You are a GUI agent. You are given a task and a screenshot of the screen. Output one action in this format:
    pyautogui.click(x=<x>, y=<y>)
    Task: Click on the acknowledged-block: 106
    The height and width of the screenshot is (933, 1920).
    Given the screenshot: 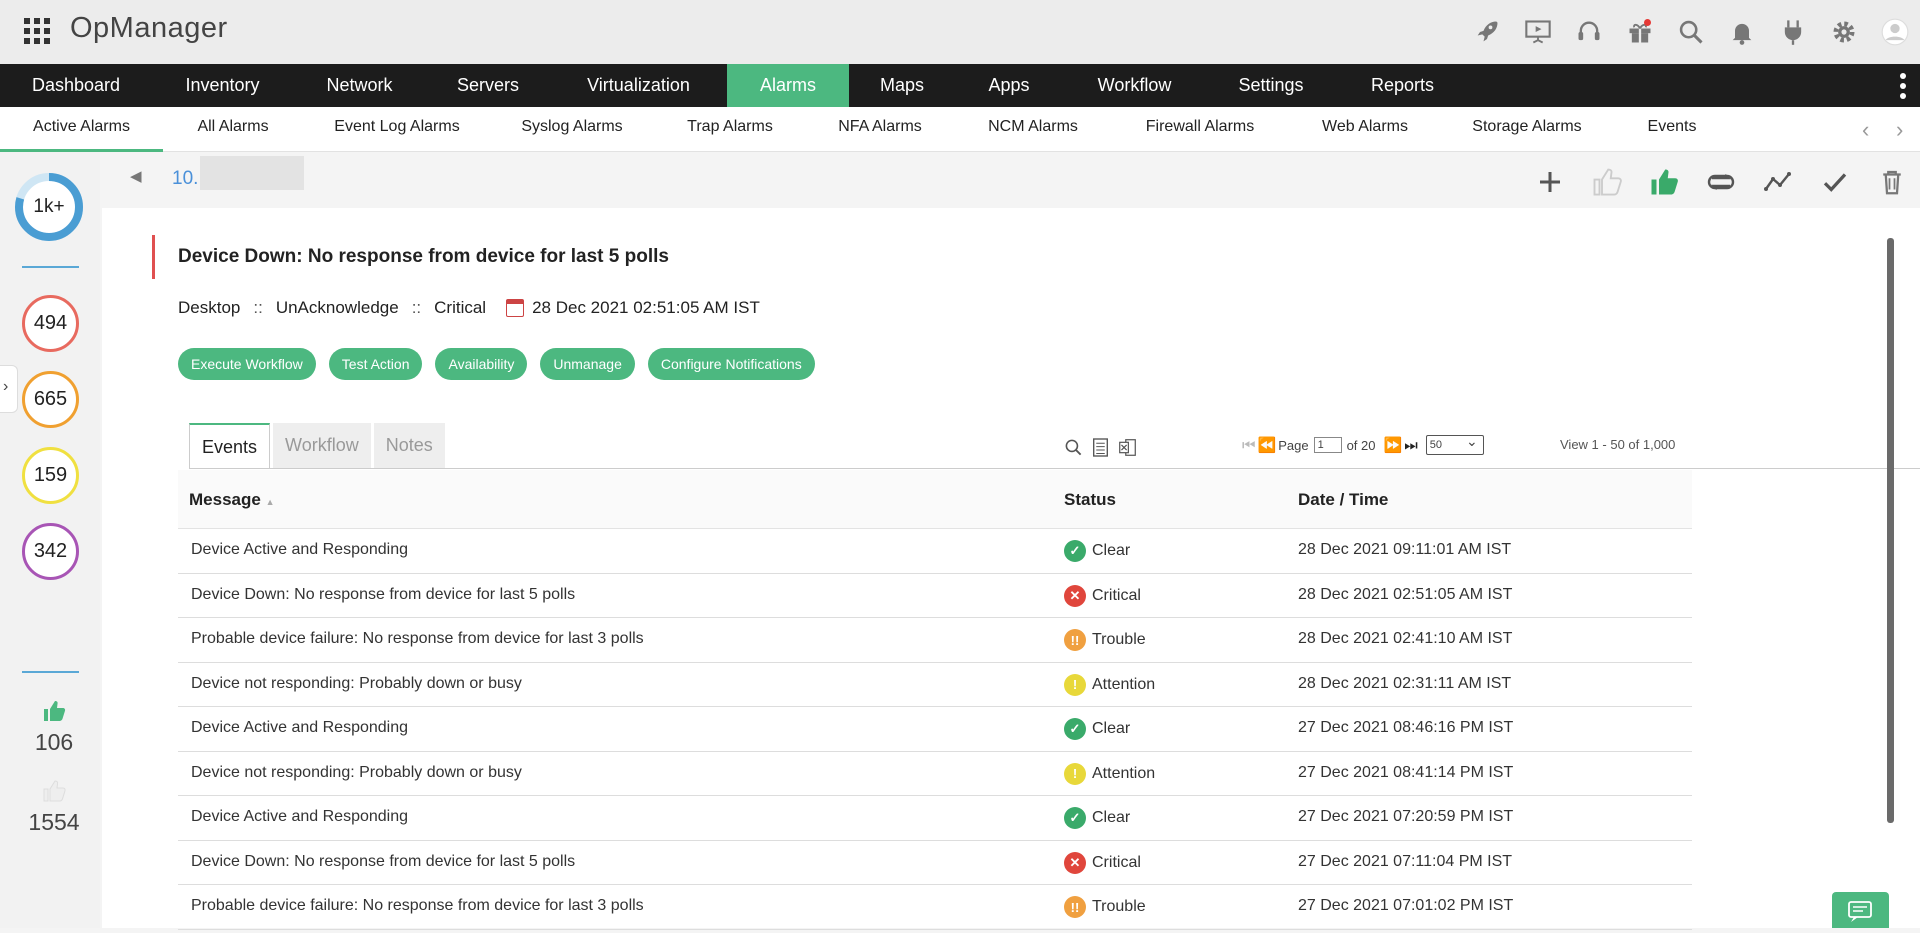 What is the action you would take?
    pyautogui.click(x=54, y=728)
    